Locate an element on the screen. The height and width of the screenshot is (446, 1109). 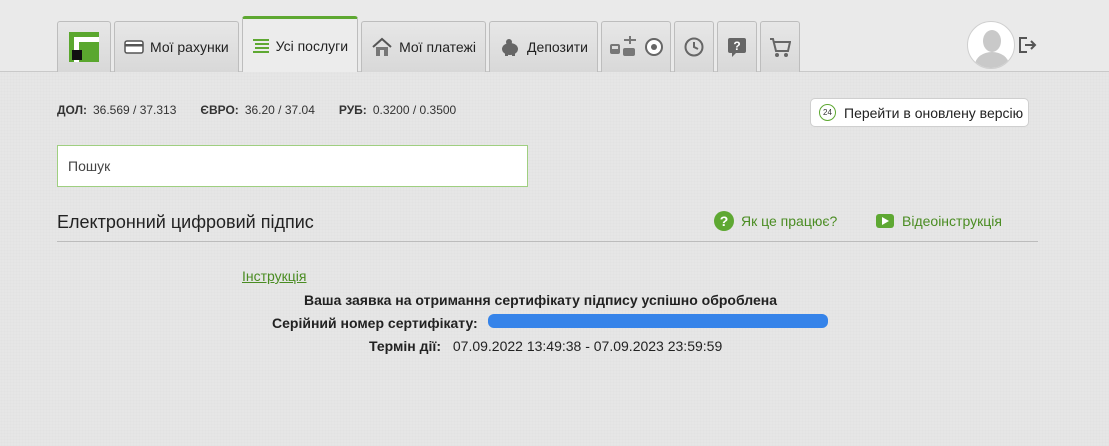
tab-history is located at coordinates (694, 46).